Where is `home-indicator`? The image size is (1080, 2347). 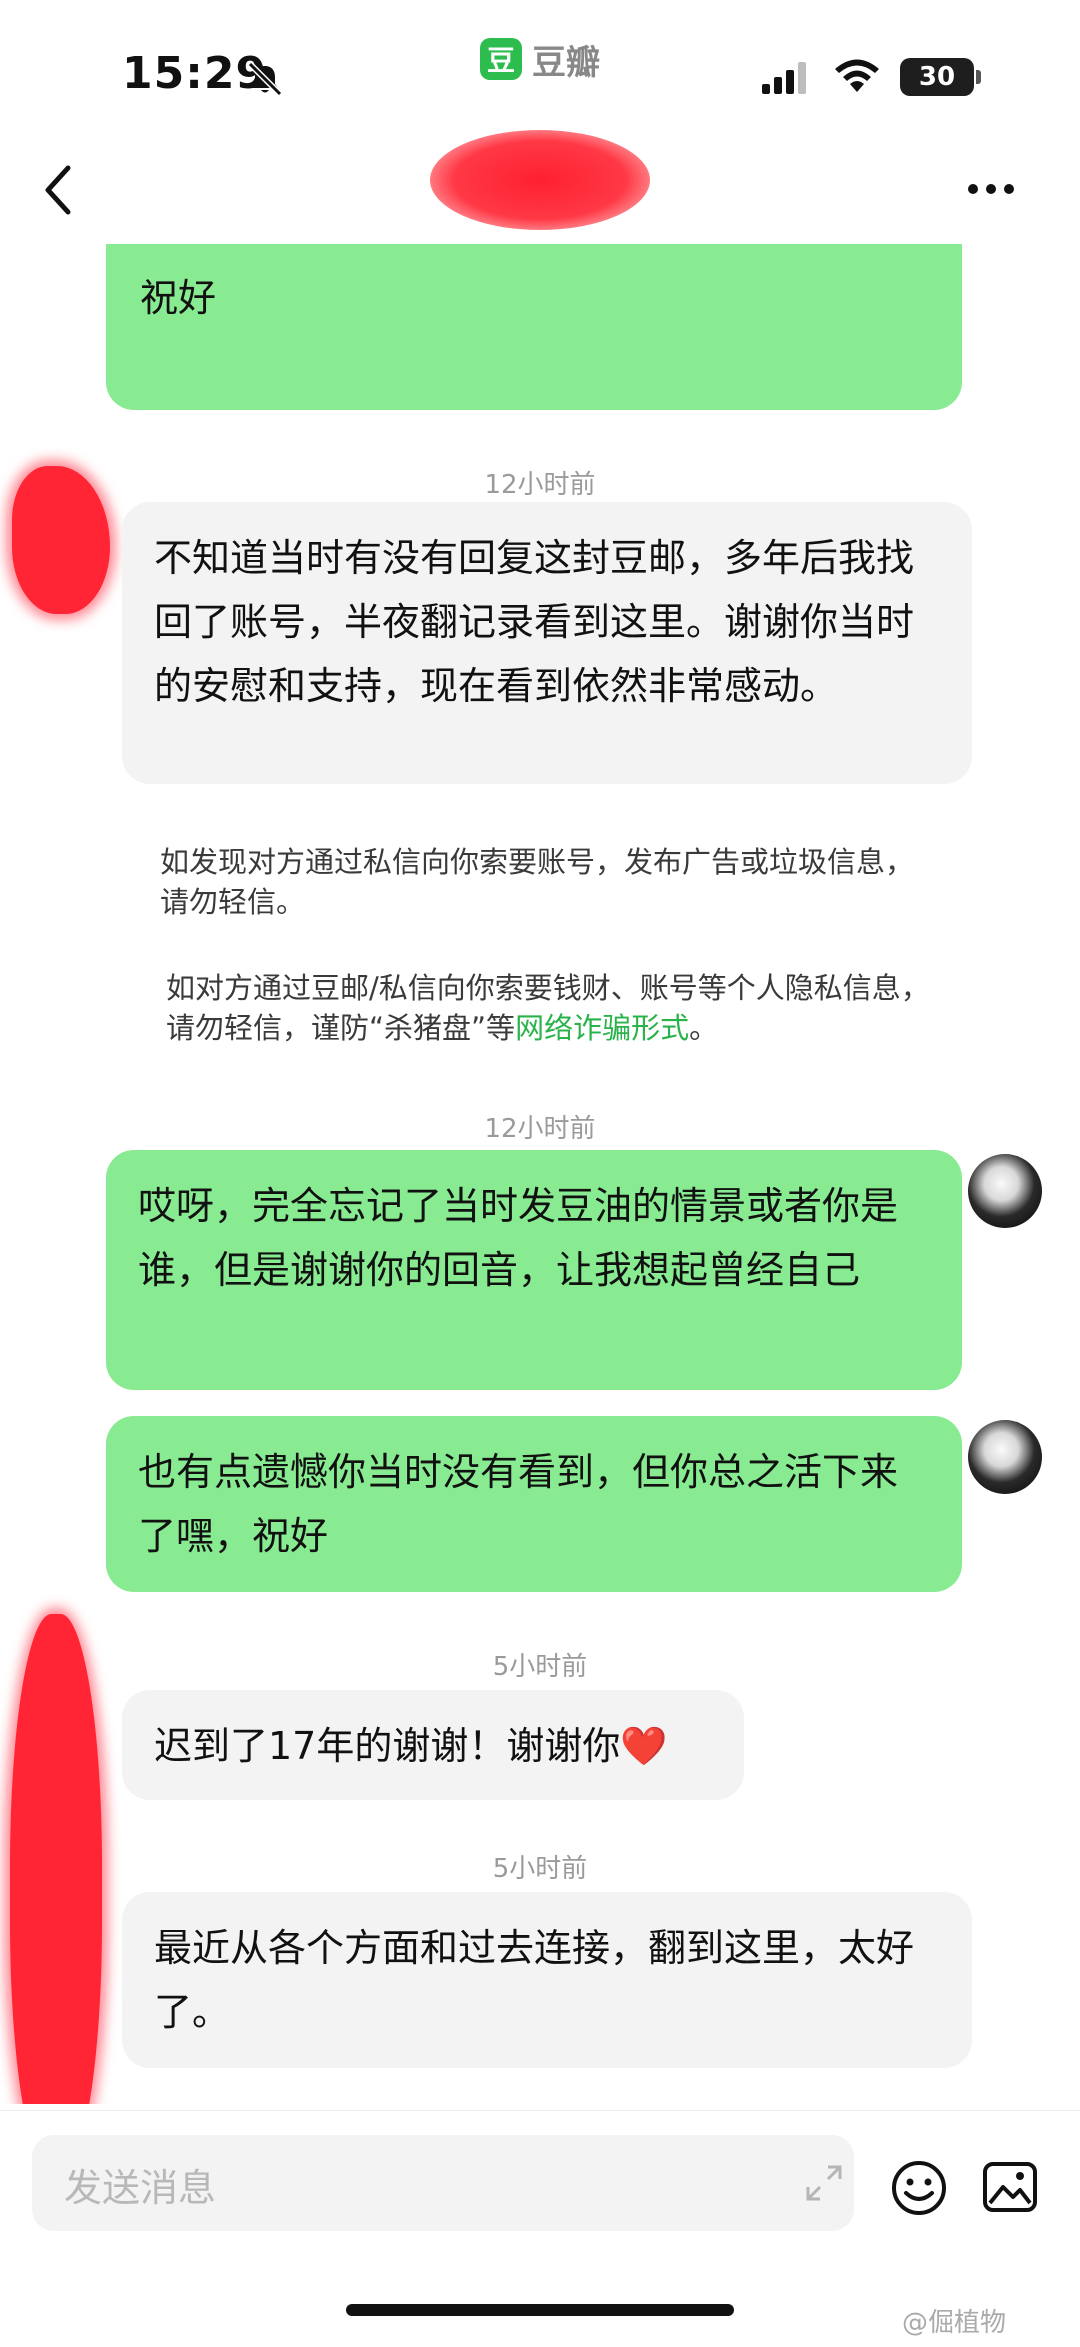 home-indicator is located at coordinates (540, 2310).